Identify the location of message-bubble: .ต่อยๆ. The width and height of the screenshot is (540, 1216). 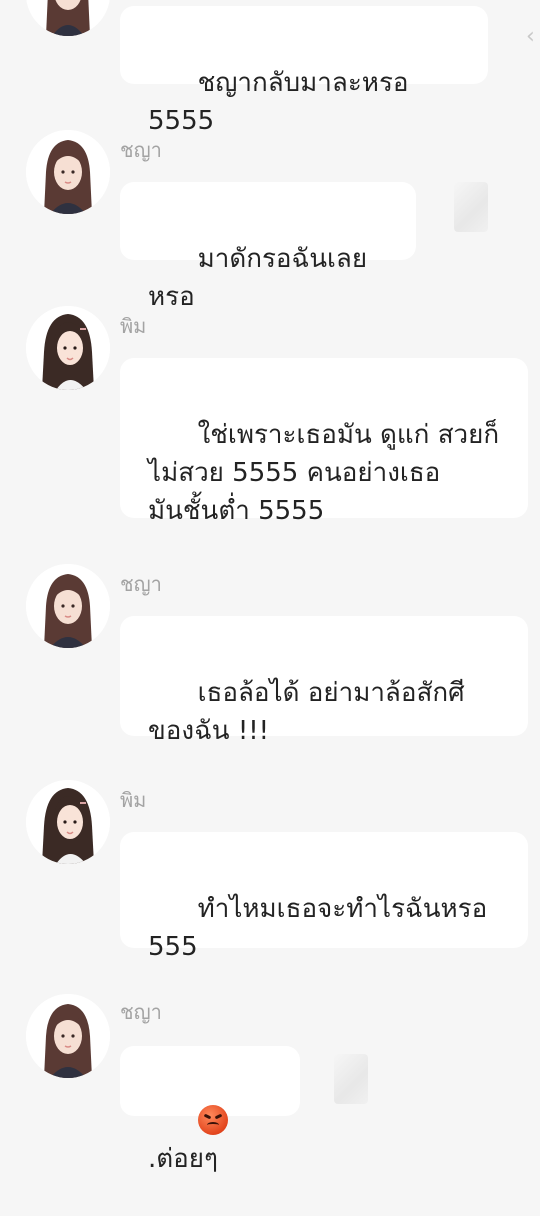
(210, 1110).